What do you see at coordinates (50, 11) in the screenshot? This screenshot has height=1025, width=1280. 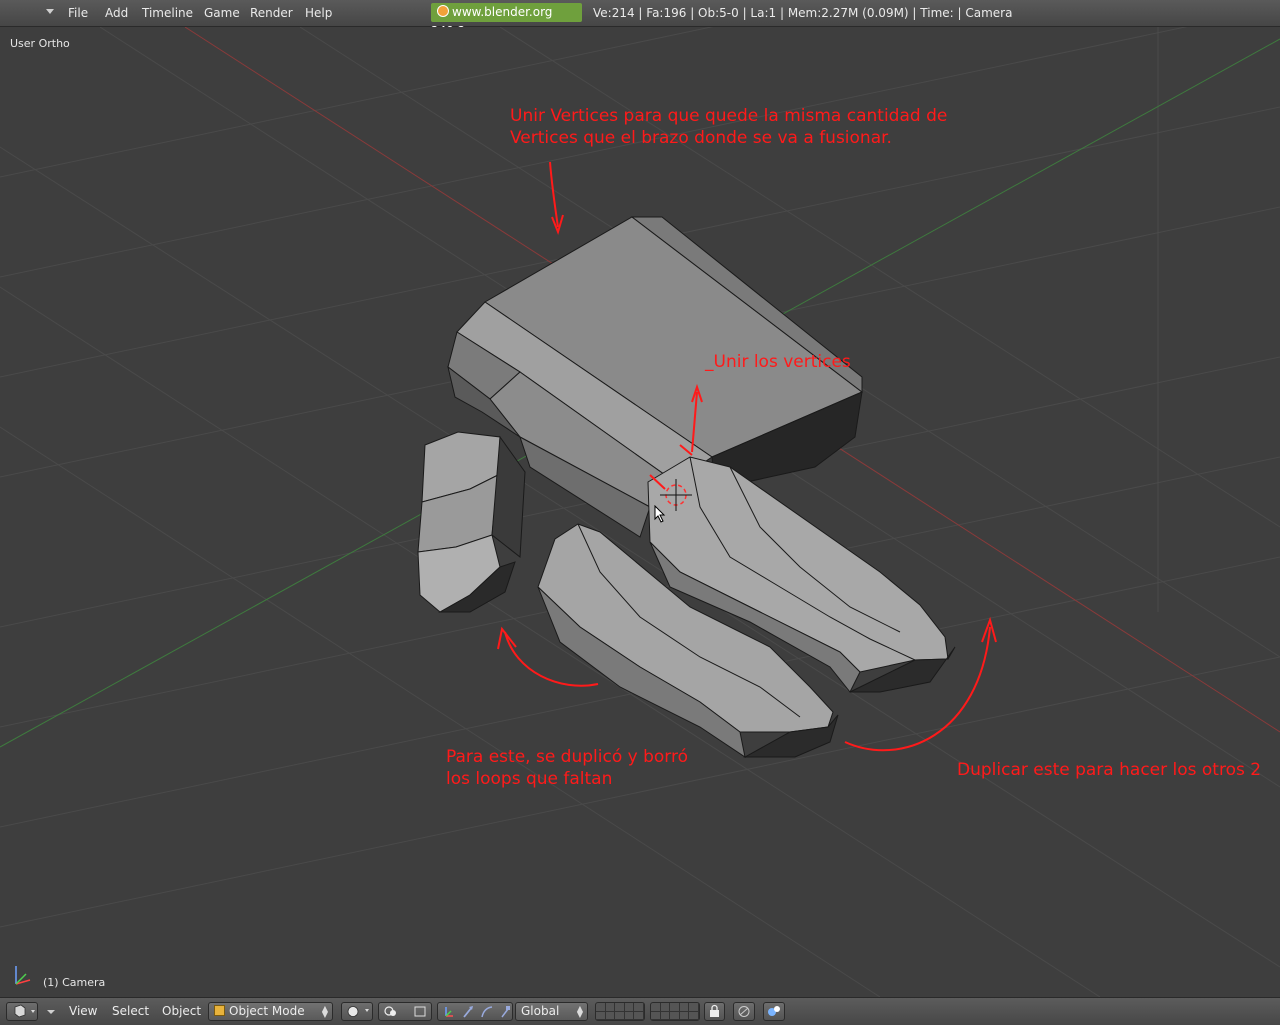 I see `editor-type-chevron-icon` at bounding box center [50, 11].